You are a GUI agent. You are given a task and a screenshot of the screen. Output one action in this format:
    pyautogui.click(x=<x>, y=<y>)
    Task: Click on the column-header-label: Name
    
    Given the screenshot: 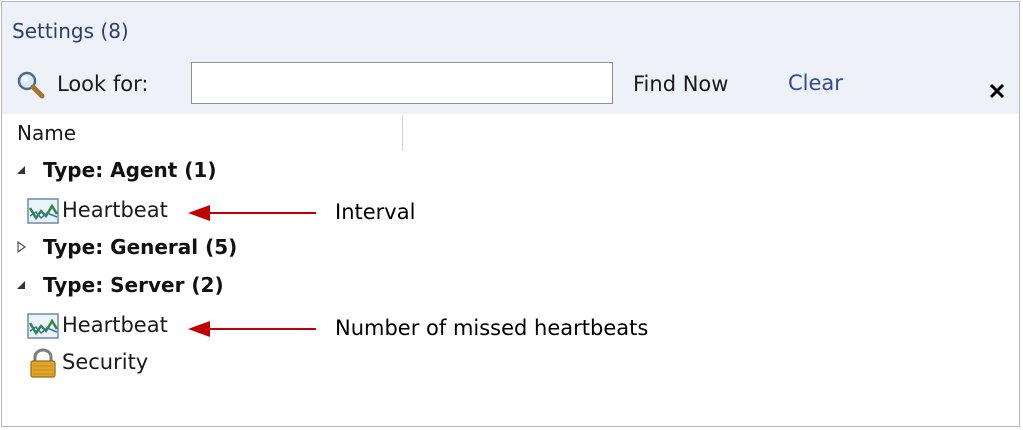 What is the action you would take?
    pyautogui.click(x=47, y=133)
    